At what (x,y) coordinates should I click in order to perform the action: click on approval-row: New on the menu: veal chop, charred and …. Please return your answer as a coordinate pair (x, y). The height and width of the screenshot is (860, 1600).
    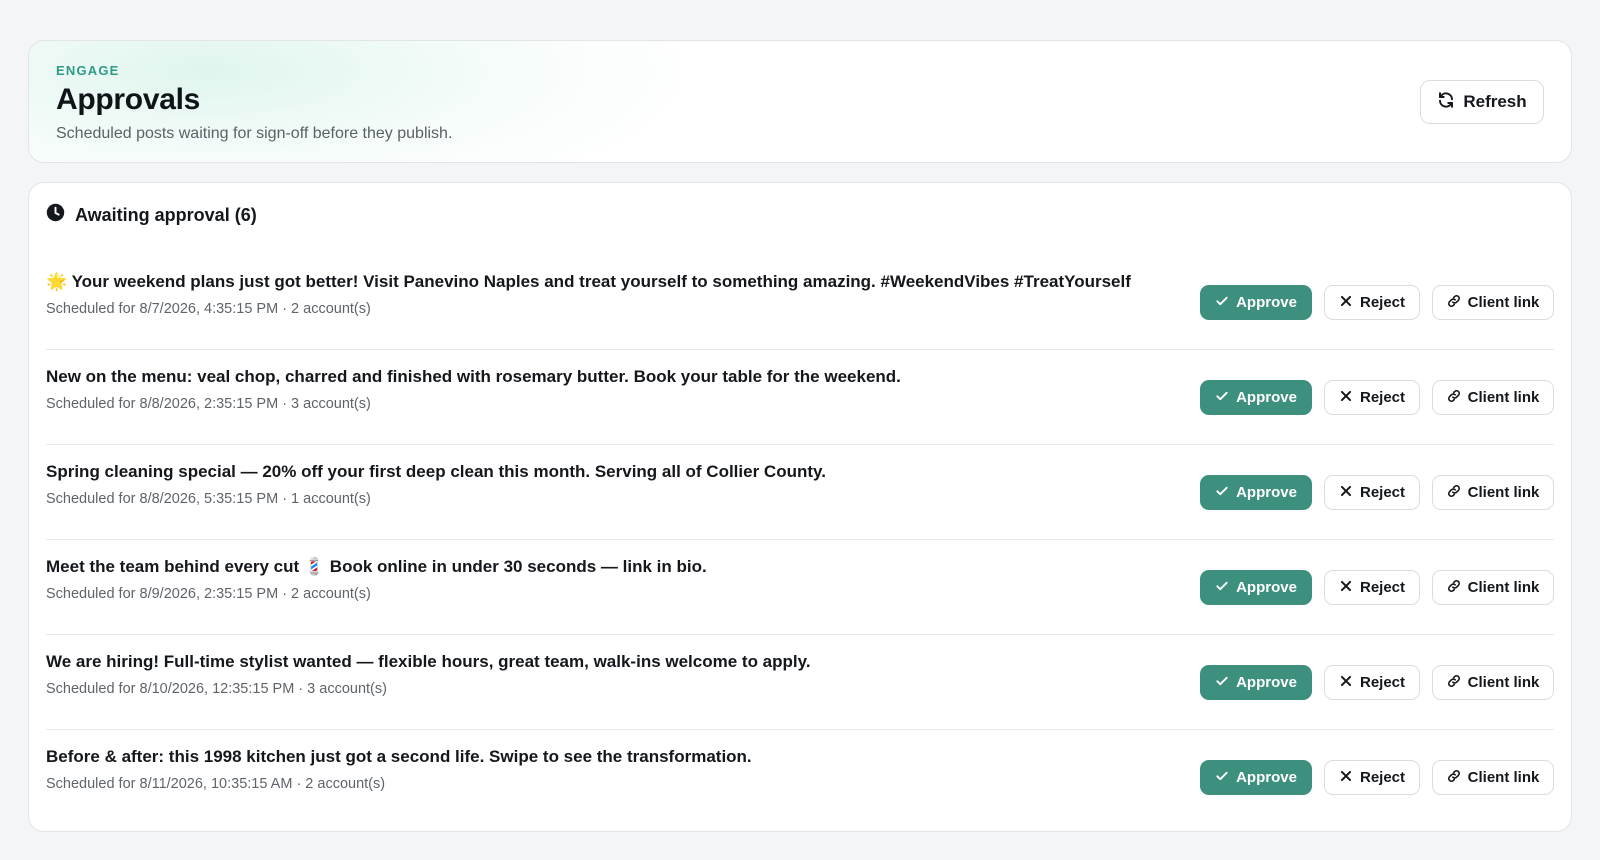
    Looking at the image, I should click on (800, 397).